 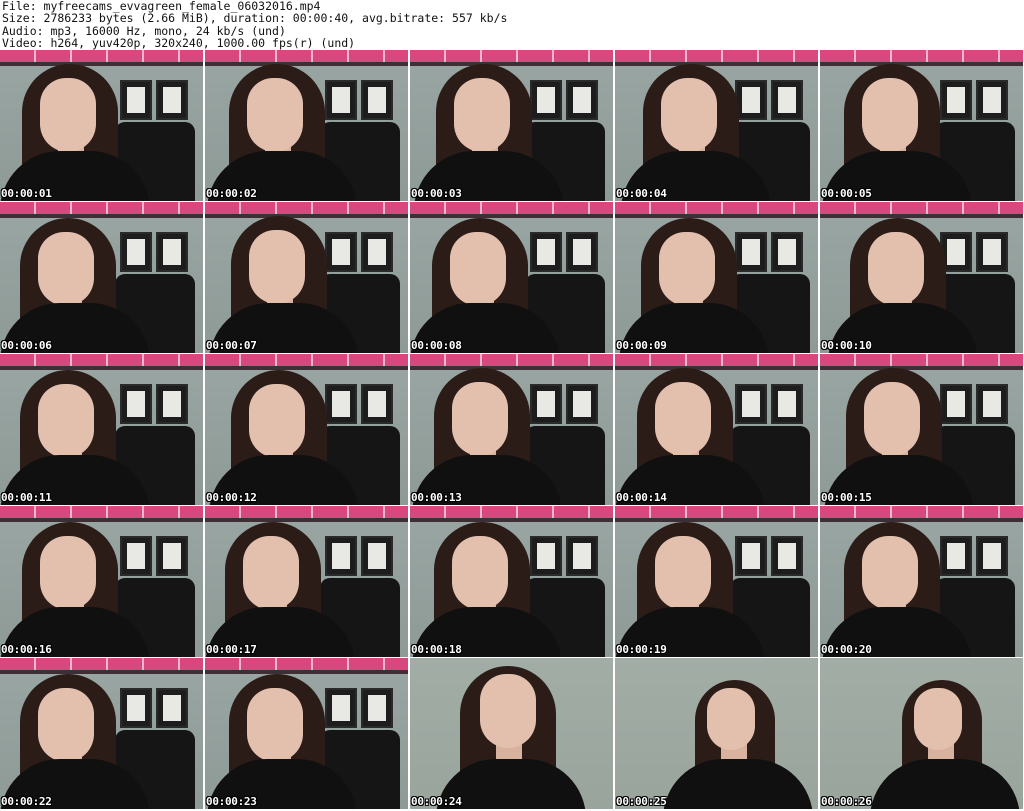 I want to click on thumbnail-frame: 00:00:23, so click(x=306, y=733).